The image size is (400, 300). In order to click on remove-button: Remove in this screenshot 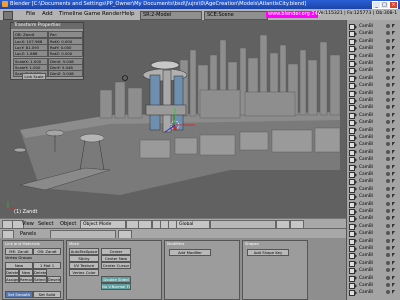, I will do `click(26, 279)`.